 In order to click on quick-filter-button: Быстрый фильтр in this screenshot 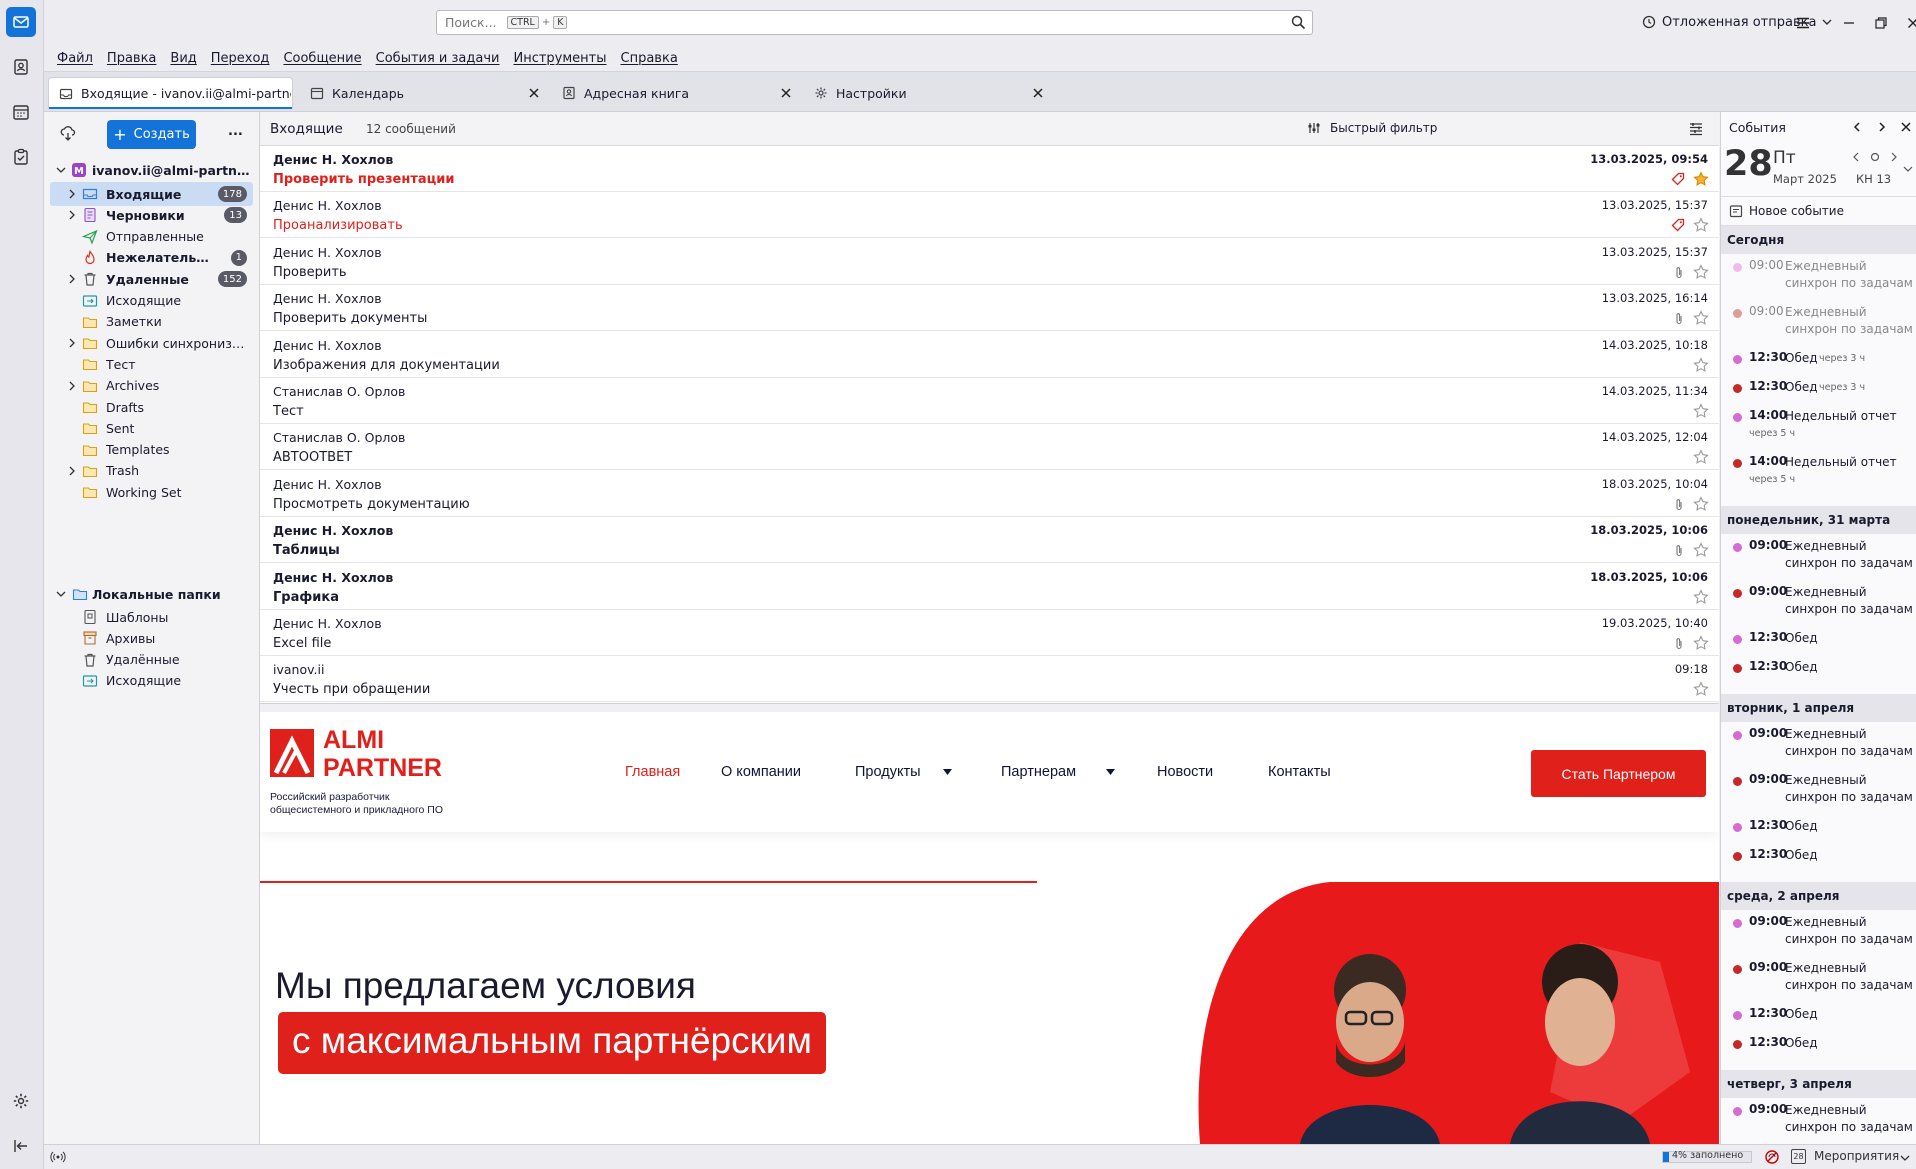, I will do `click(1372, 128)`.